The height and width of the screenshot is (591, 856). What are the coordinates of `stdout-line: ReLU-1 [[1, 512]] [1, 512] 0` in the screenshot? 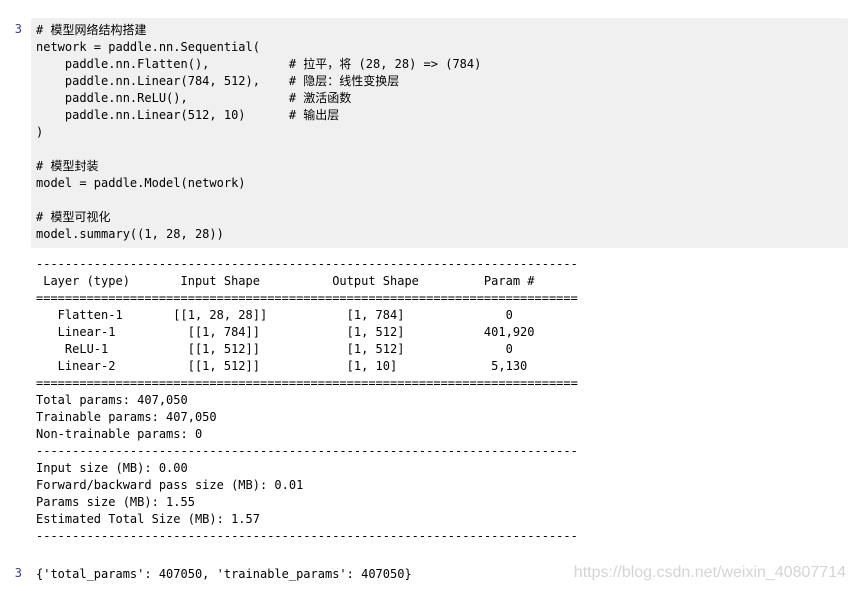 It's located at (274, 349).